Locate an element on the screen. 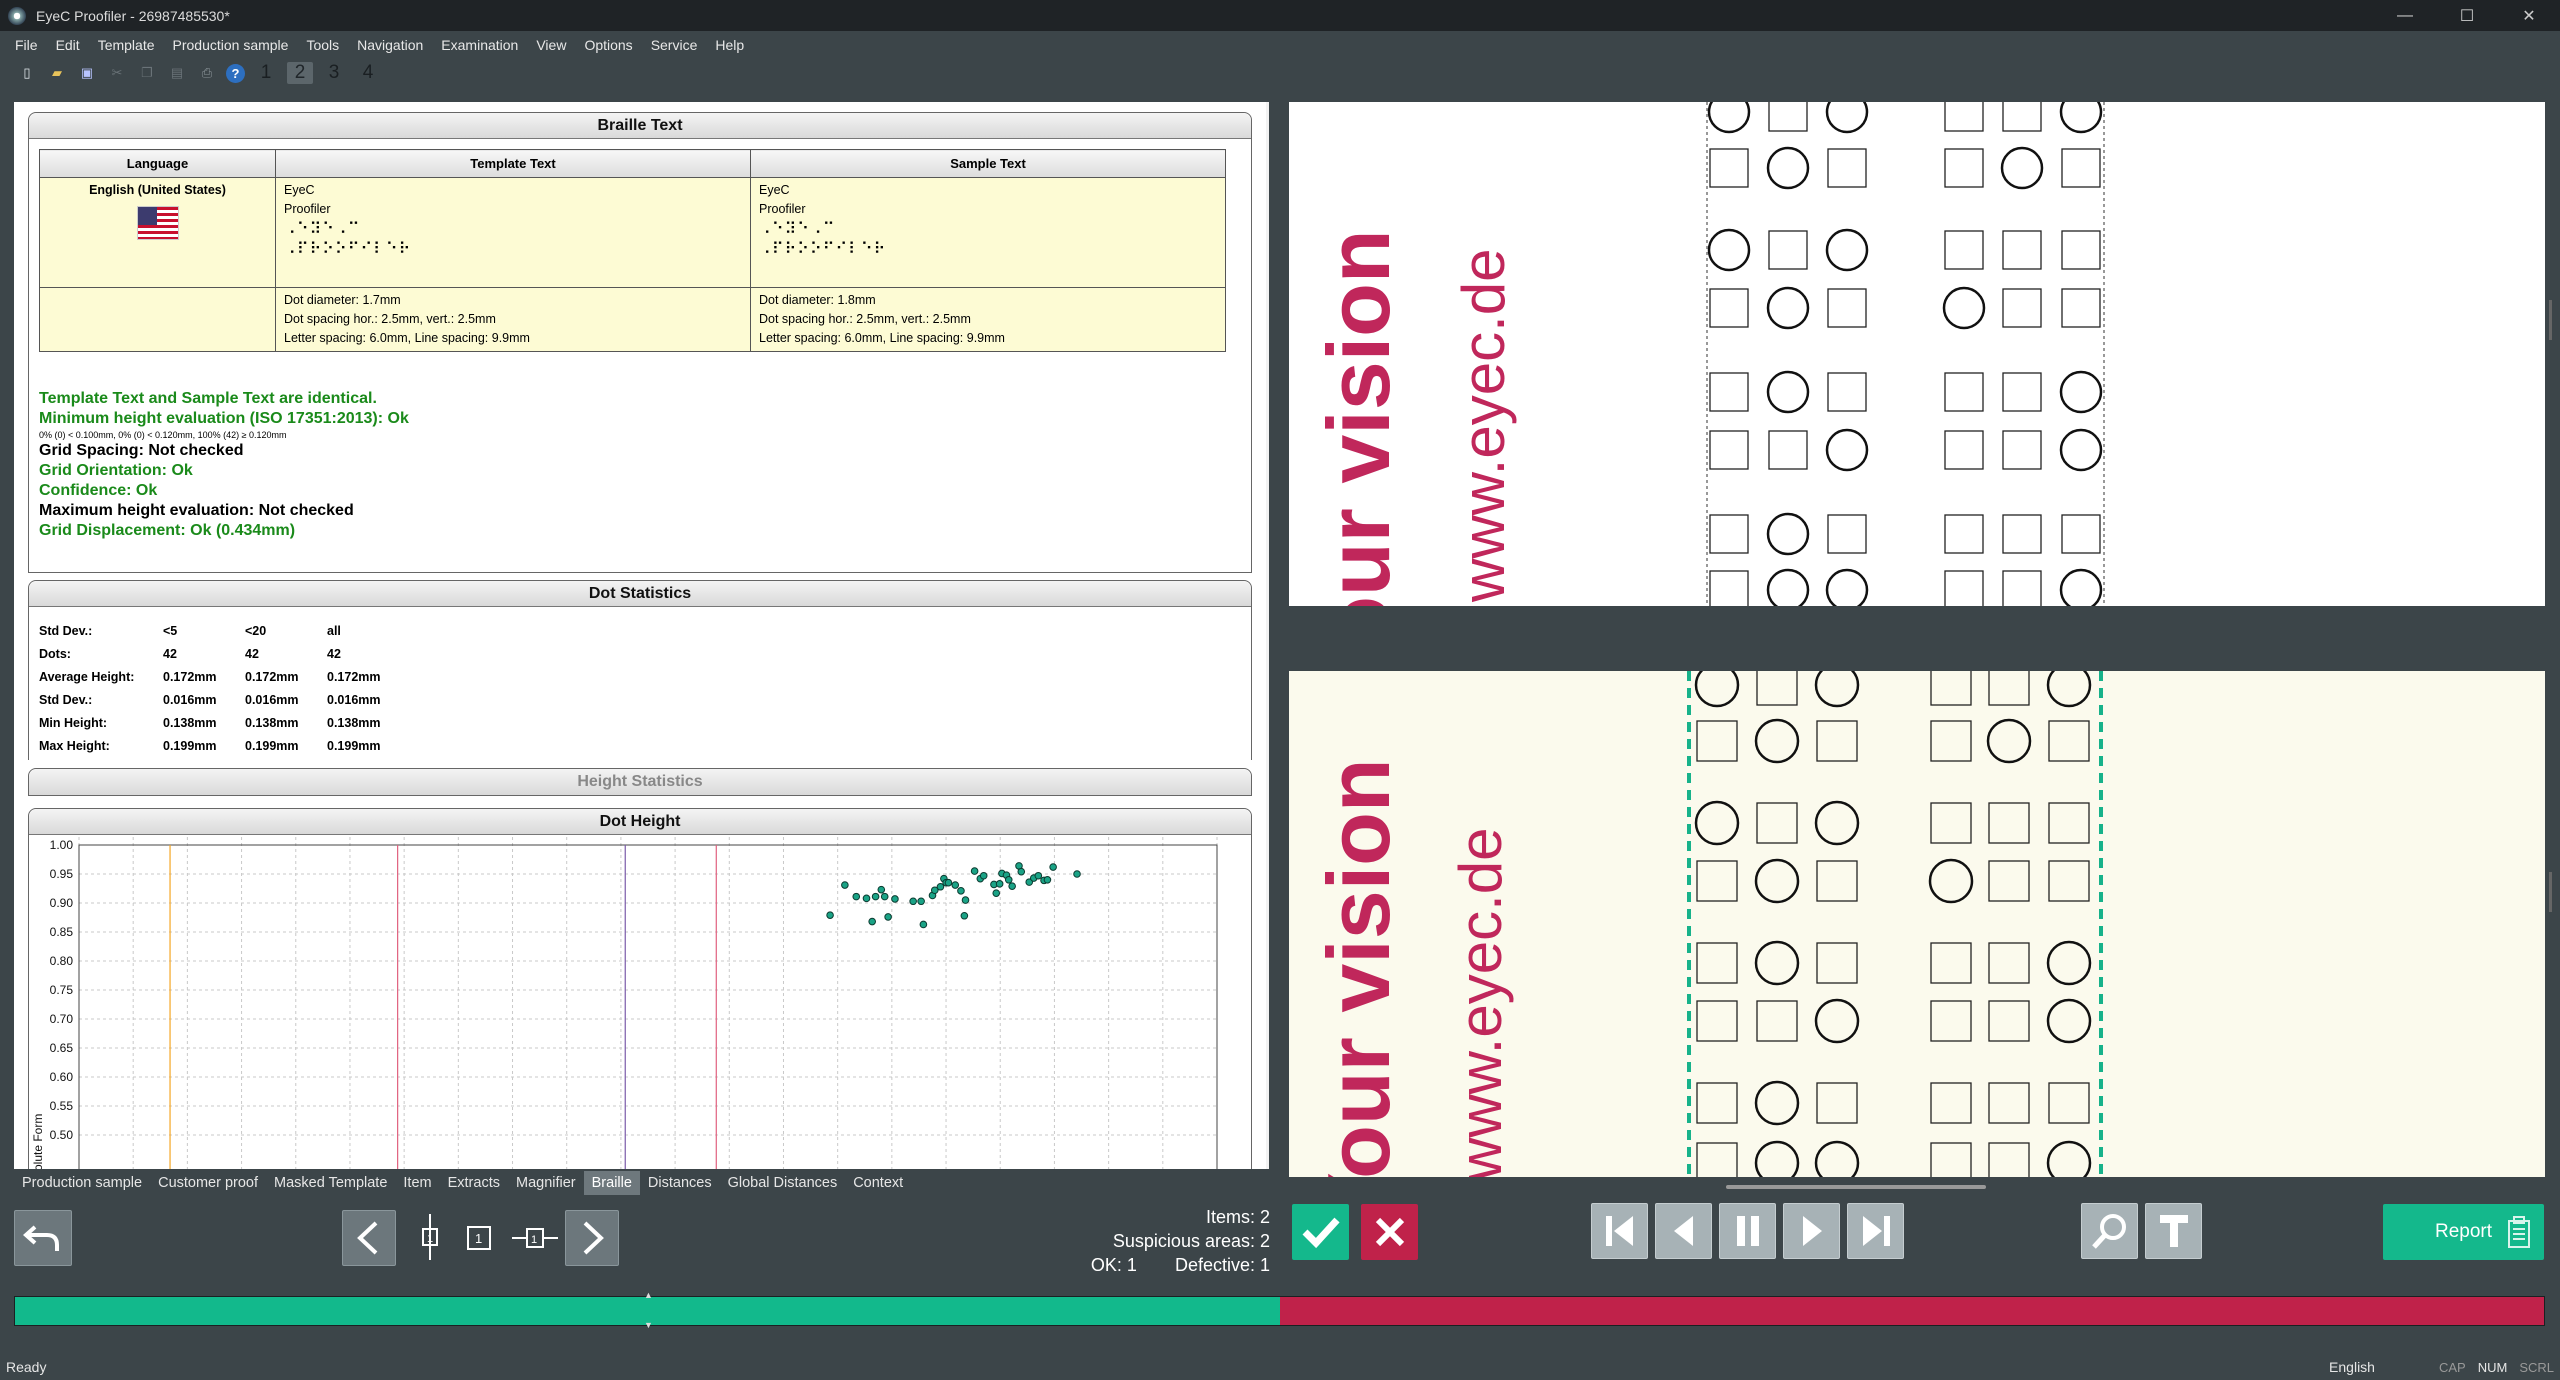  table-row: Std Dev.: 0.016mm 0.016mm 0.016mm is located at coordinates (219, 699).